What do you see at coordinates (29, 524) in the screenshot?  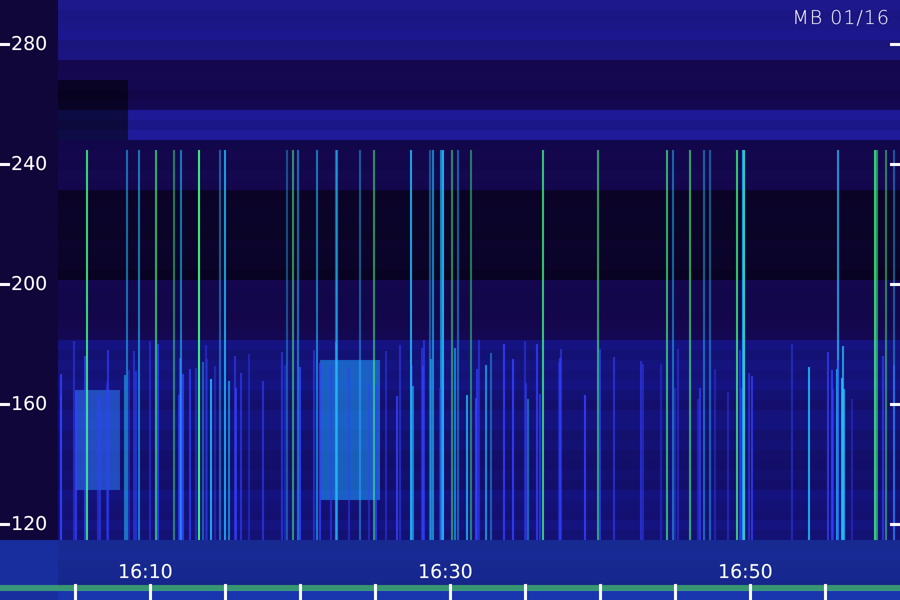 I see `axis-label: 120` at bounding box center [29, 524].